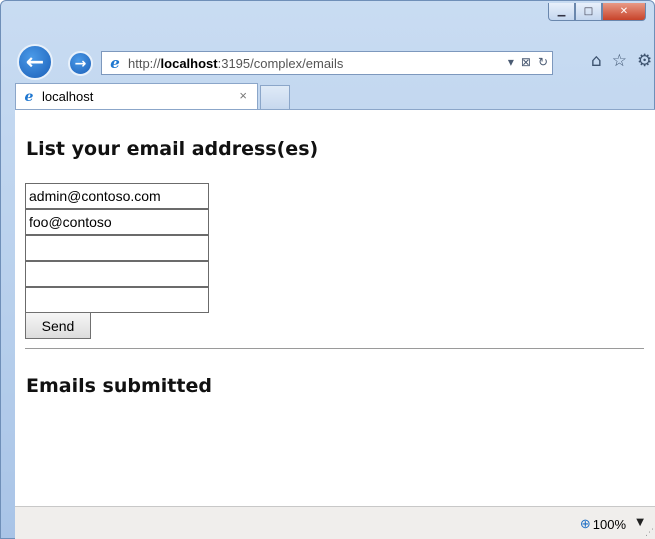 The image size is (655, 539). Describe the element at coordinates (144, 63) in the screenshot. I see `address-prefix: http://` at that location.